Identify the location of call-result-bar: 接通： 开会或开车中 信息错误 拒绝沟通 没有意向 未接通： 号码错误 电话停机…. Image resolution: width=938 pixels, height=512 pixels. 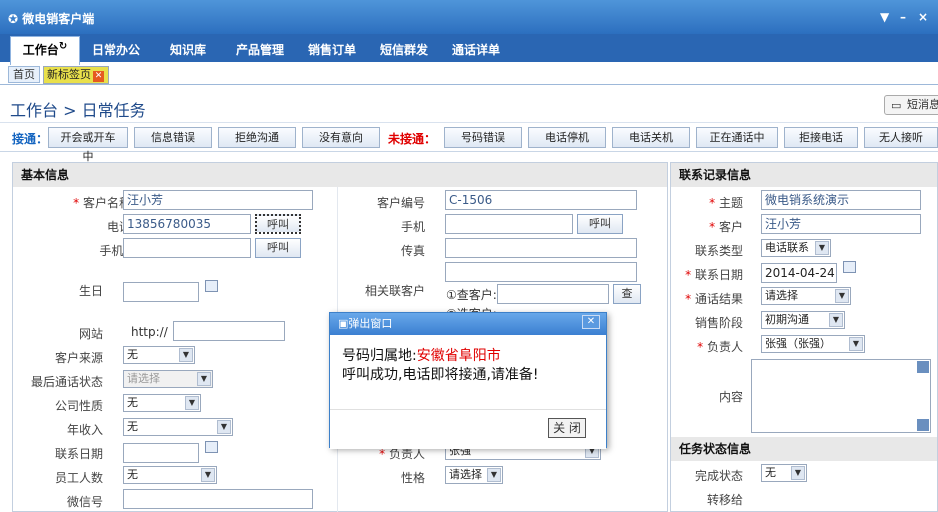
(469, 143).